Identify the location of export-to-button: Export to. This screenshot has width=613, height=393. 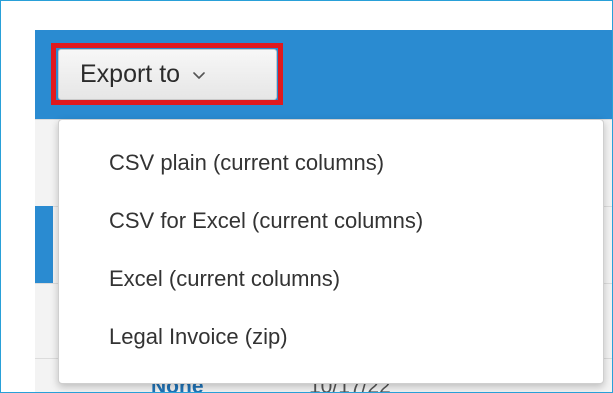
(167, 74).